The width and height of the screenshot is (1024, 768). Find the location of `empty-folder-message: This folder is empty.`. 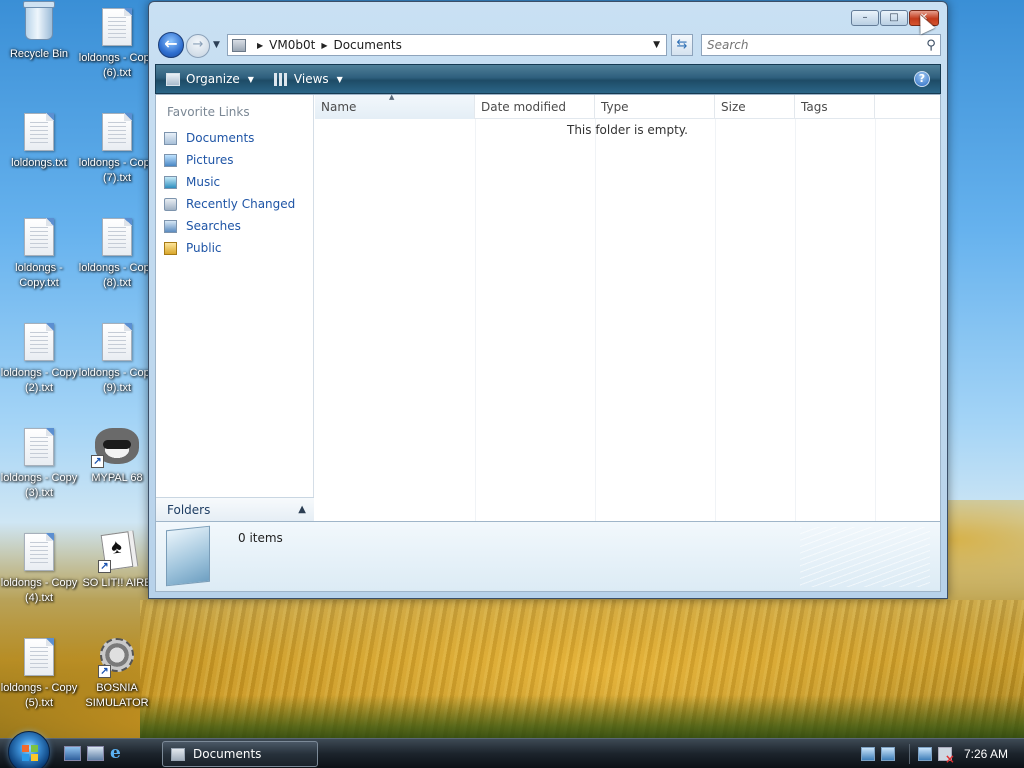

empty-folder-message: This folder is empty. is located at coordinates (627, 130).